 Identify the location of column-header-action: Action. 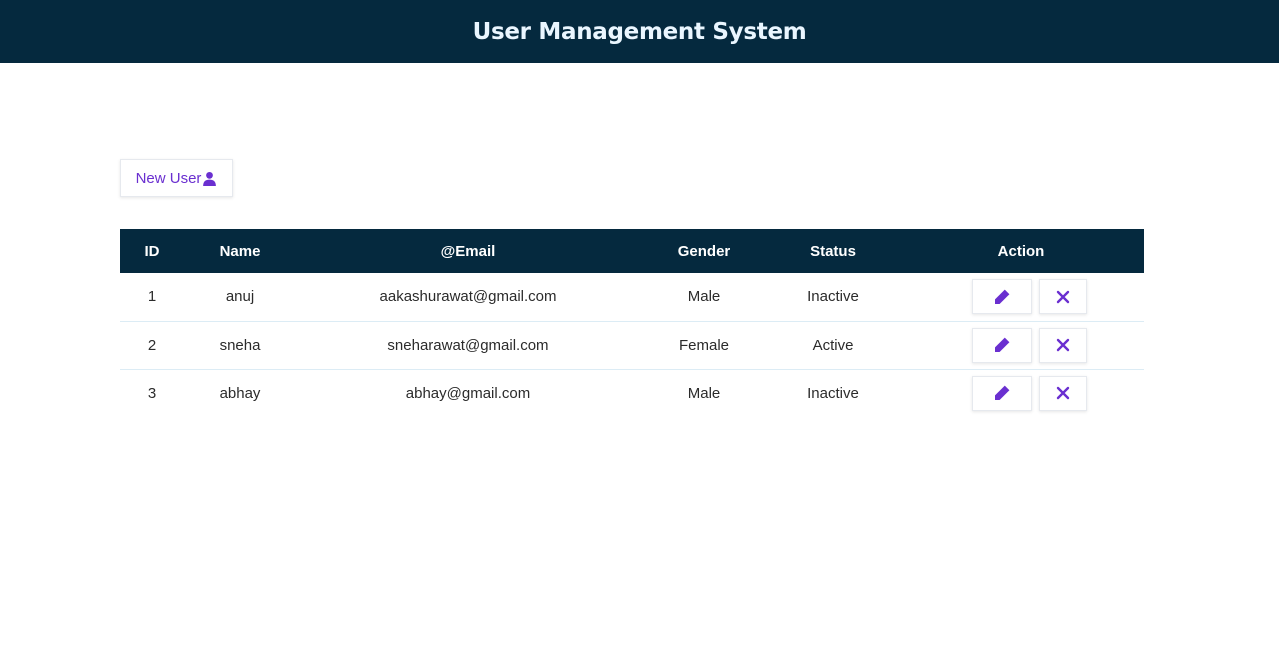
(1021, 251).